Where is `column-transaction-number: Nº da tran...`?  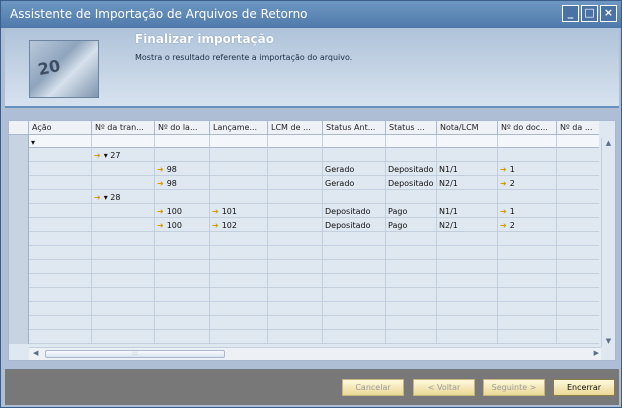 column-transaction-number: Nº da tran... is located at coordinates (123, 128).